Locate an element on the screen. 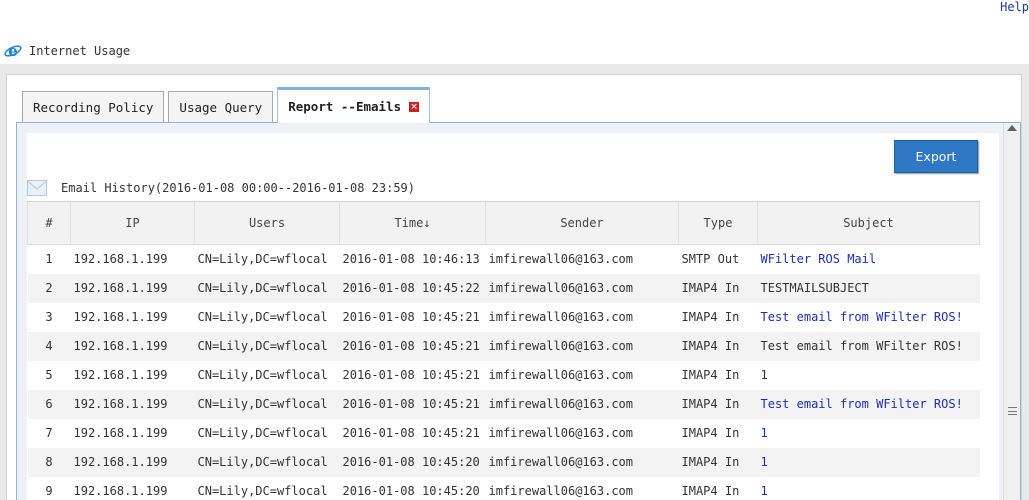  tab-label: Recording Policy is located at coordinates (93, 107).